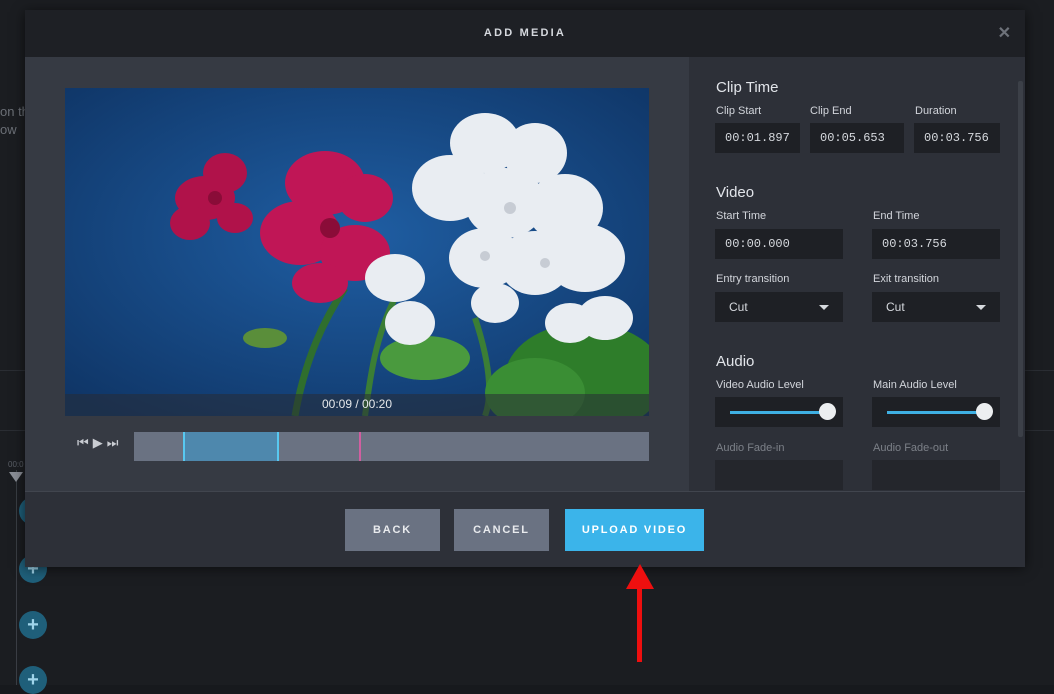 The height and width of the screenshot is (694, 1054). What do you see at coordinates (16, 577) in the screenshot?
I see `timeline-track` at bounding box center [16, 577].